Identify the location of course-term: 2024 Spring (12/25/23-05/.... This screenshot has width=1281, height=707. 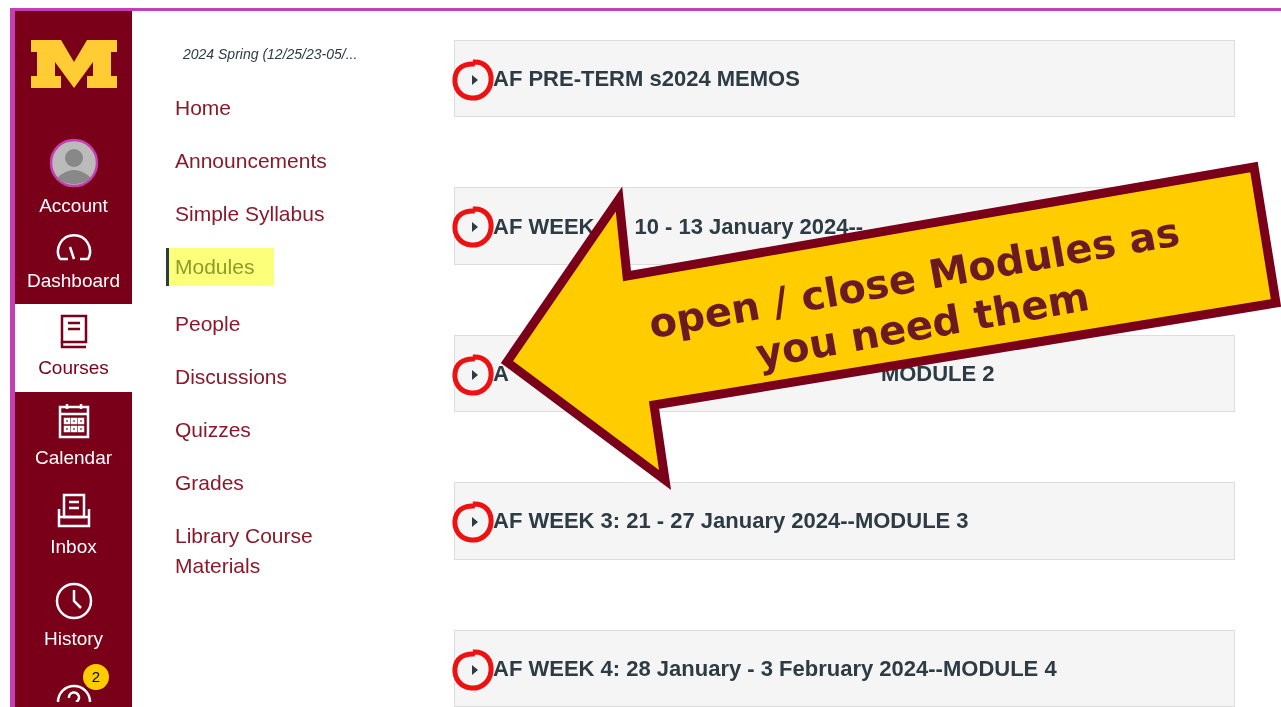
(271, 54).